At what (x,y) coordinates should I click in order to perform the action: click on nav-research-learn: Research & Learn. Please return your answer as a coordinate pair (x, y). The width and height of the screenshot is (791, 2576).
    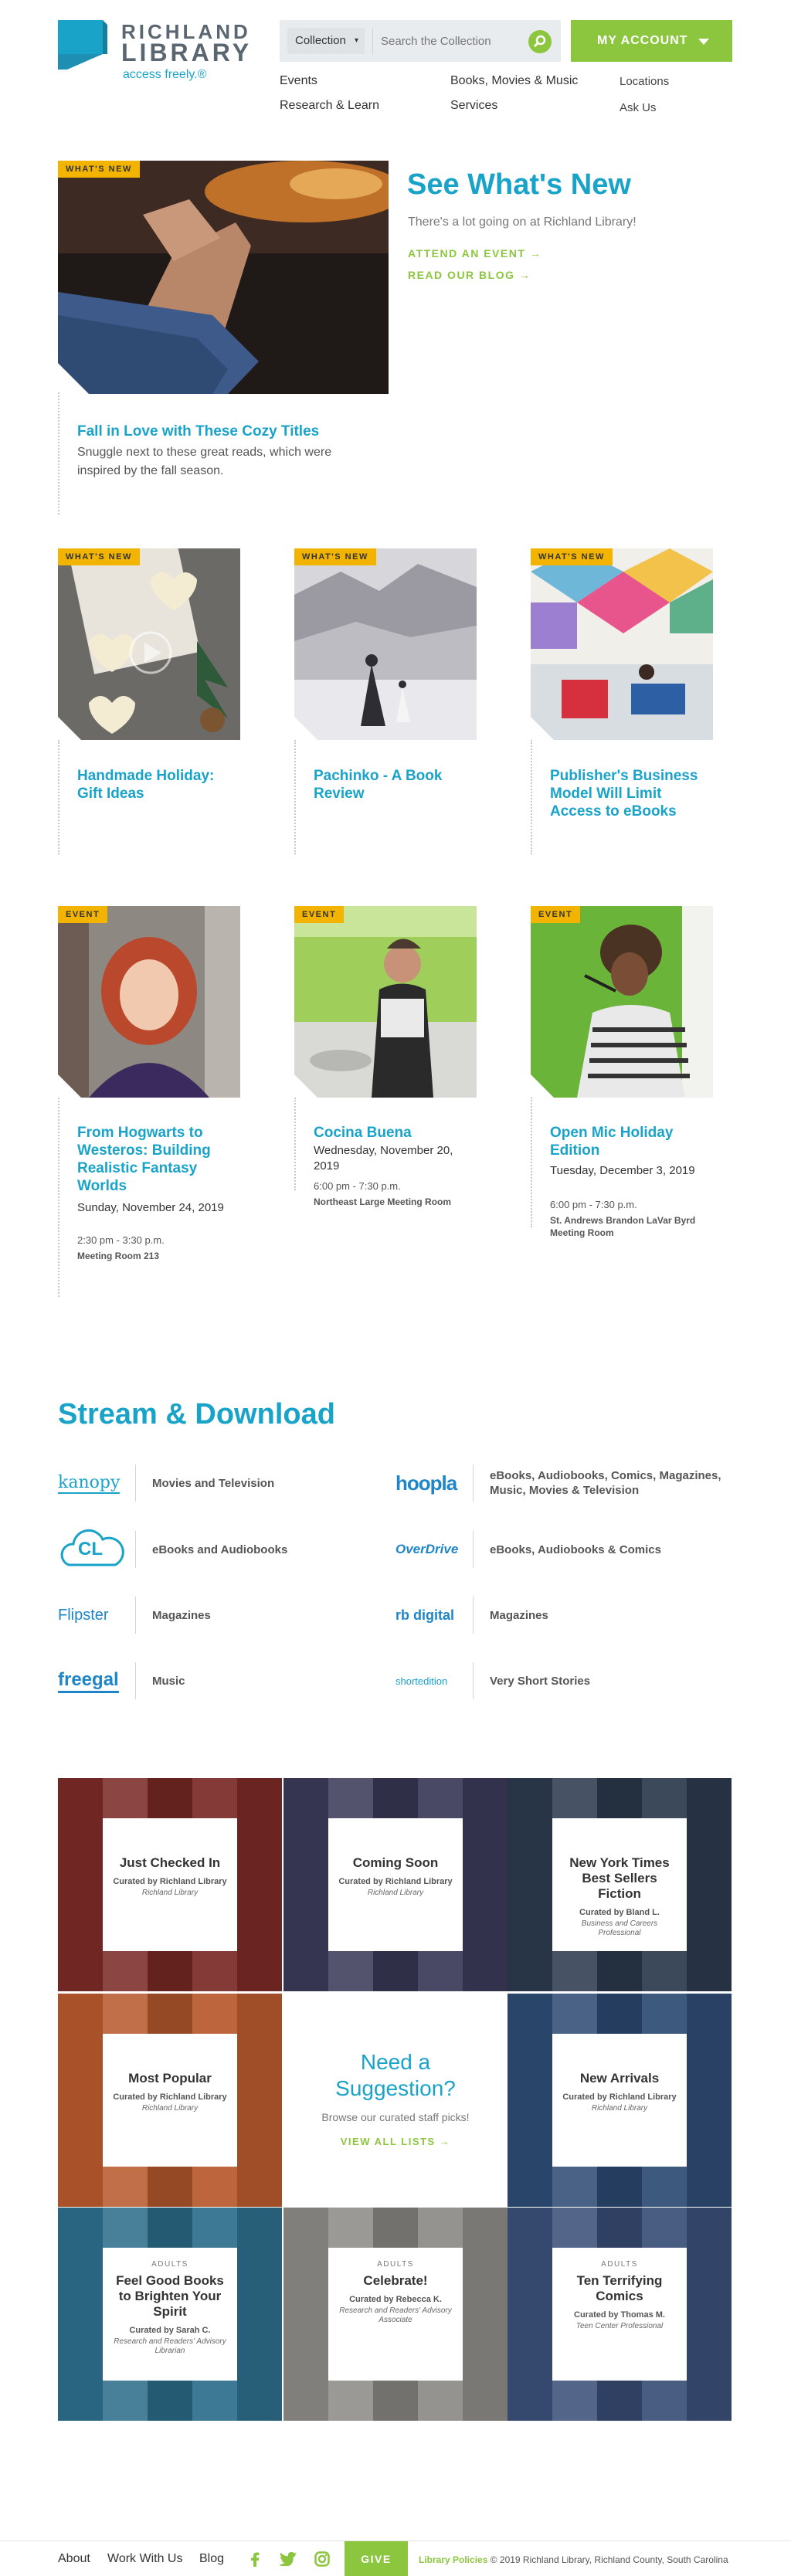
    Looking at the image, I should click on (330, 106).